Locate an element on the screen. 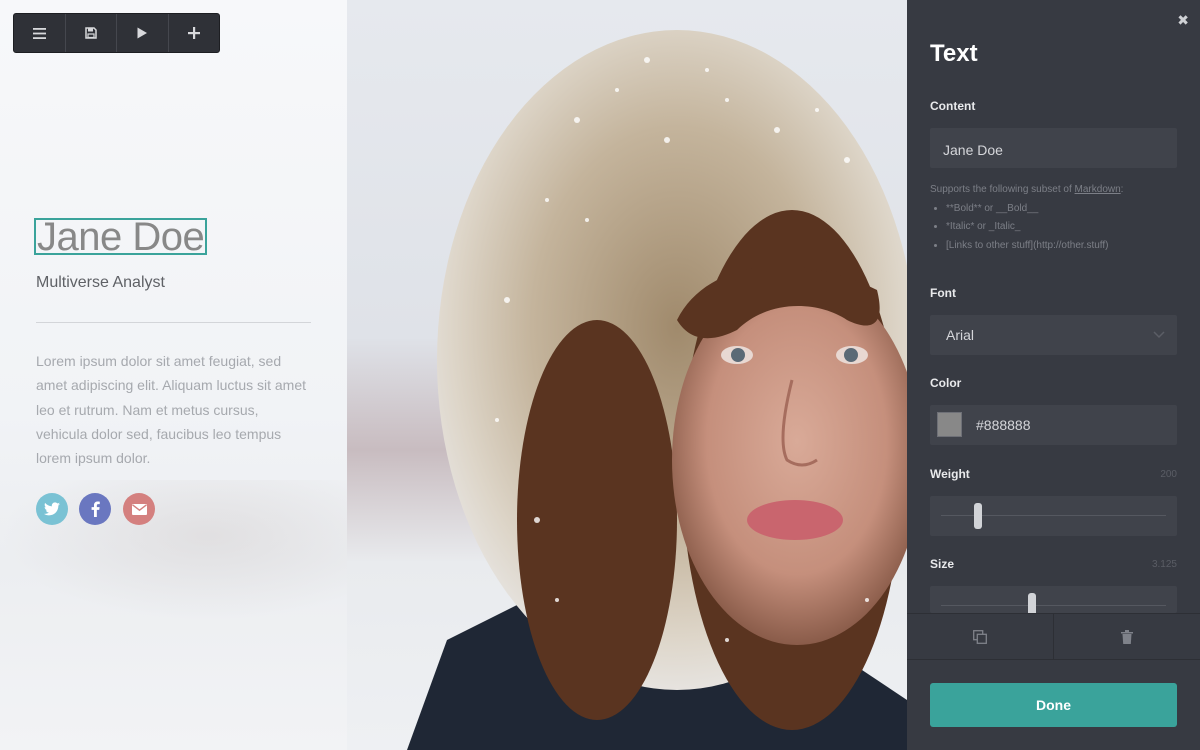 The width and height of the screenshot is (1200, 750). delete-button is located at coordinates (1127, 636).